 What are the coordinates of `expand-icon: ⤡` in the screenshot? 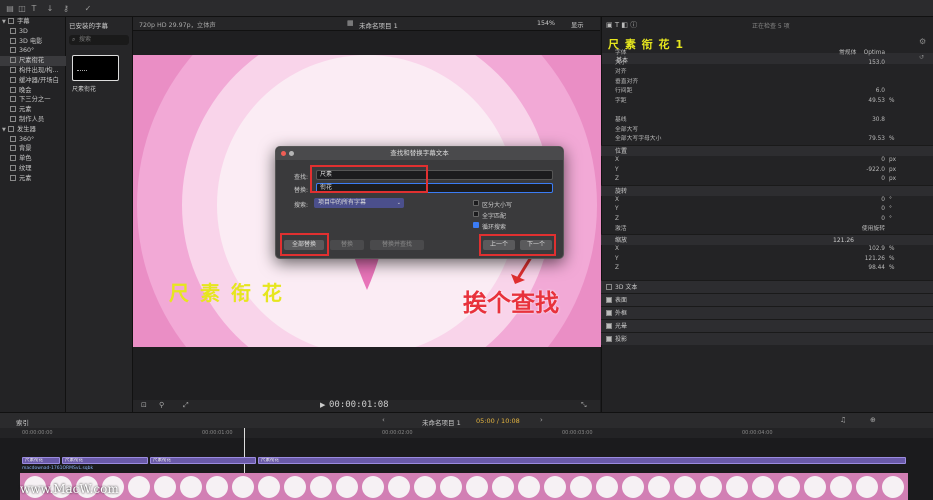 It's located at (584, 405).